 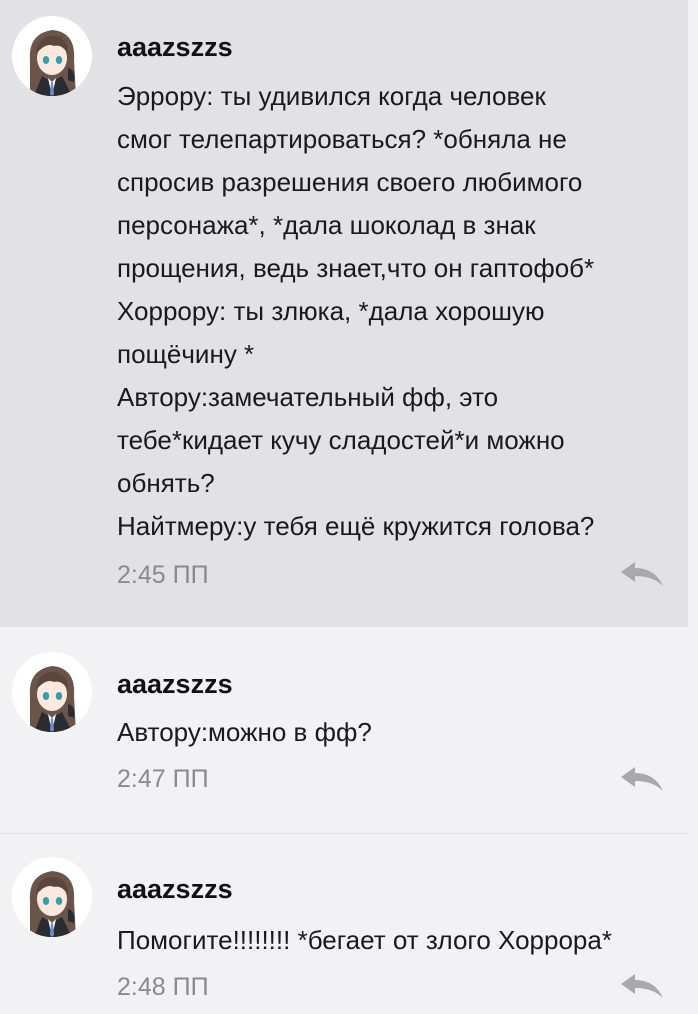 What do you see at coordinates (244, 732) in the screenshot?
I see `comment-text: Автору:можно в фф?` at bounding box center [244, 732].